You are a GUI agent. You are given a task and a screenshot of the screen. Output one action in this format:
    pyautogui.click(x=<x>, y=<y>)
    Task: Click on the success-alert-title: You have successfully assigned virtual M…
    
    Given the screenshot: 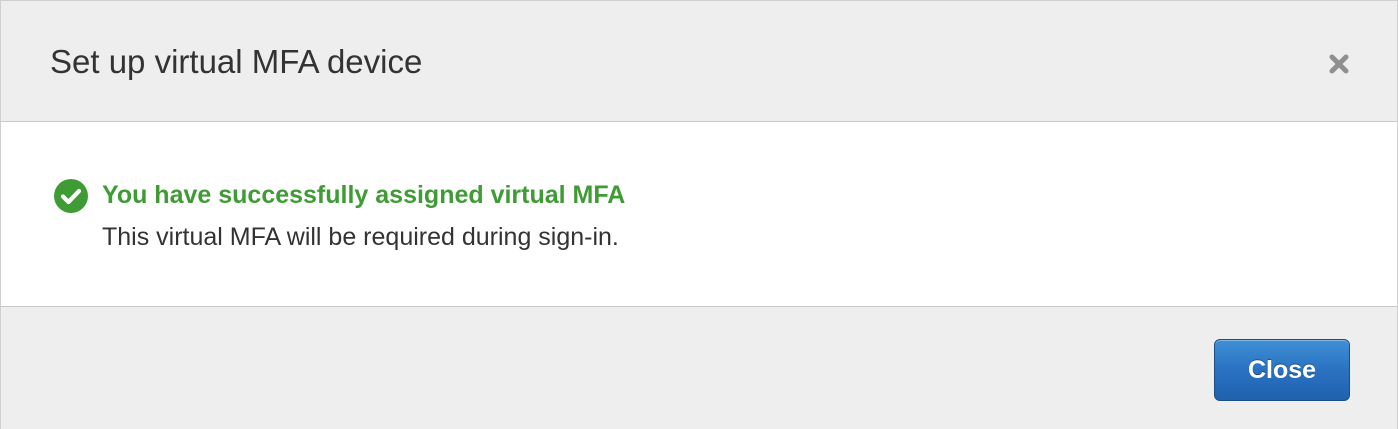 What is the action you would take?
    pyautogui.click(x=364, y=195)
    